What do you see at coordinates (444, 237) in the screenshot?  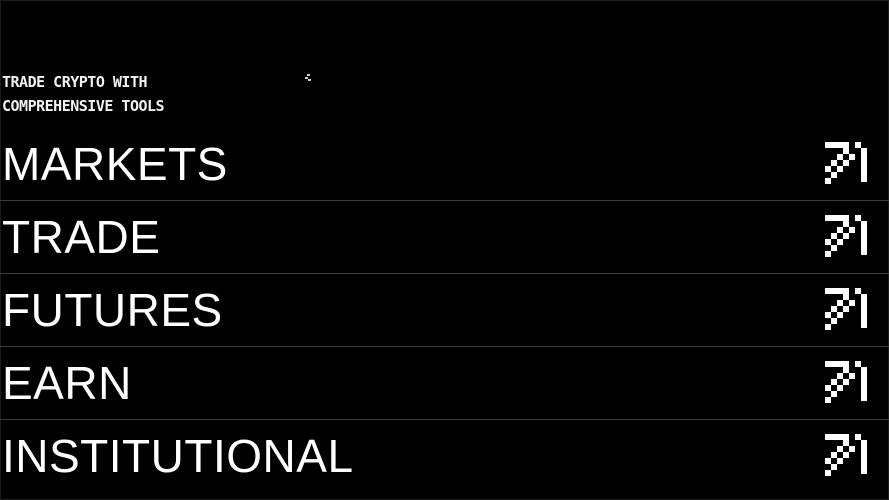 I see `nav-item-trade: TRADE` at bounding box center [444, 237].